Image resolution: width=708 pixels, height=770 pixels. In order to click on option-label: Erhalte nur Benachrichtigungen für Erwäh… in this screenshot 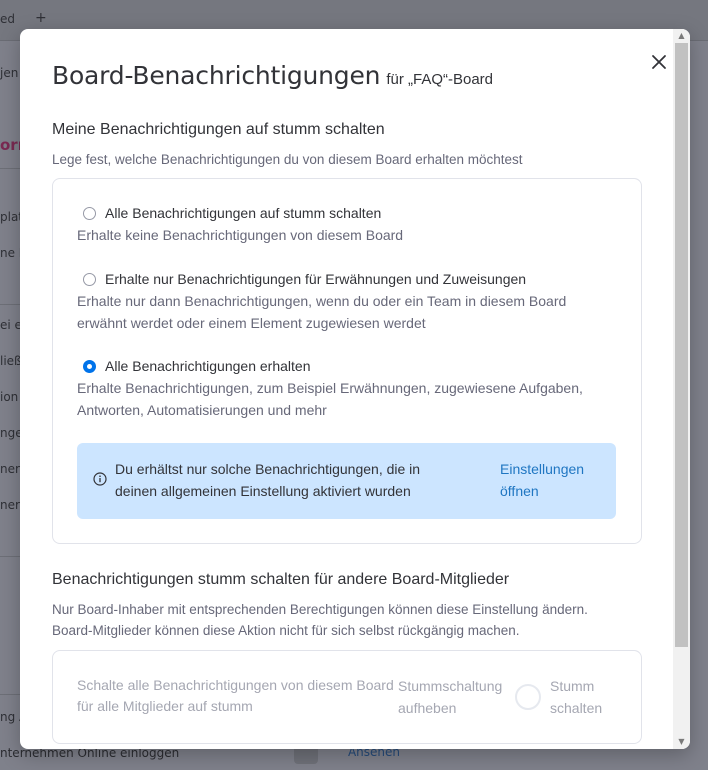, I will do `click(315, 279)`.